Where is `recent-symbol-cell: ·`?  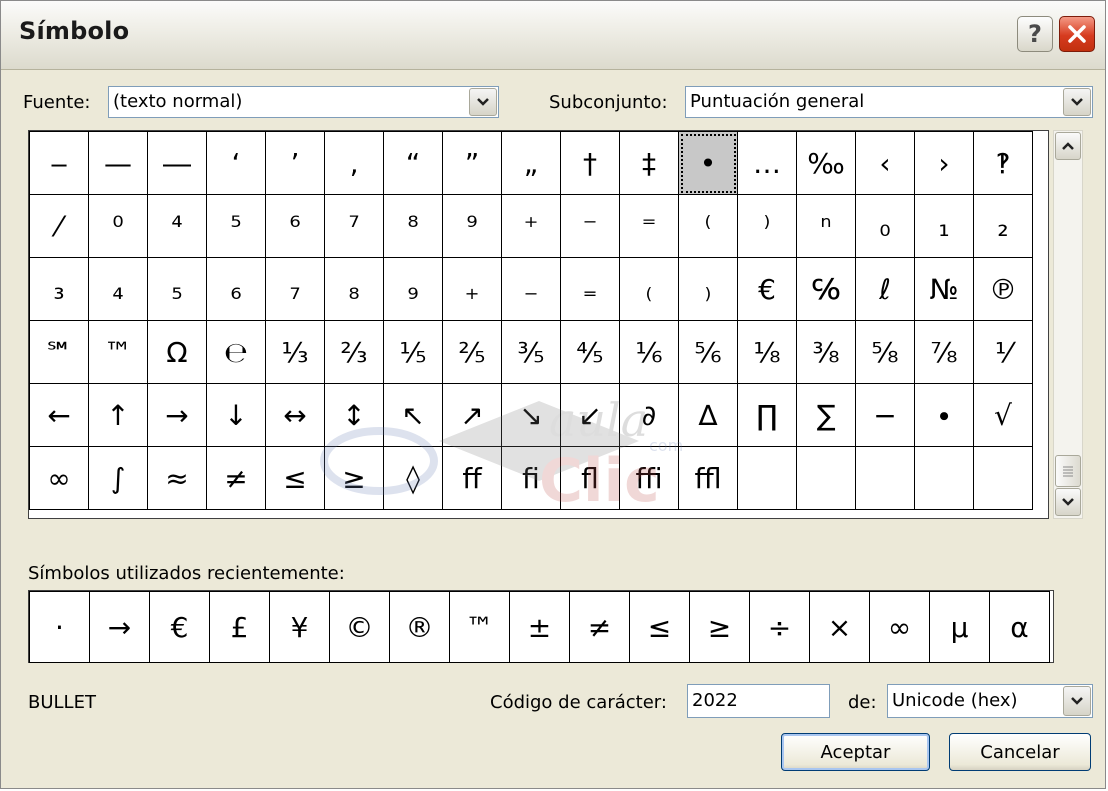 recent-symbol-cell: · is located at coordinates (59, 627).